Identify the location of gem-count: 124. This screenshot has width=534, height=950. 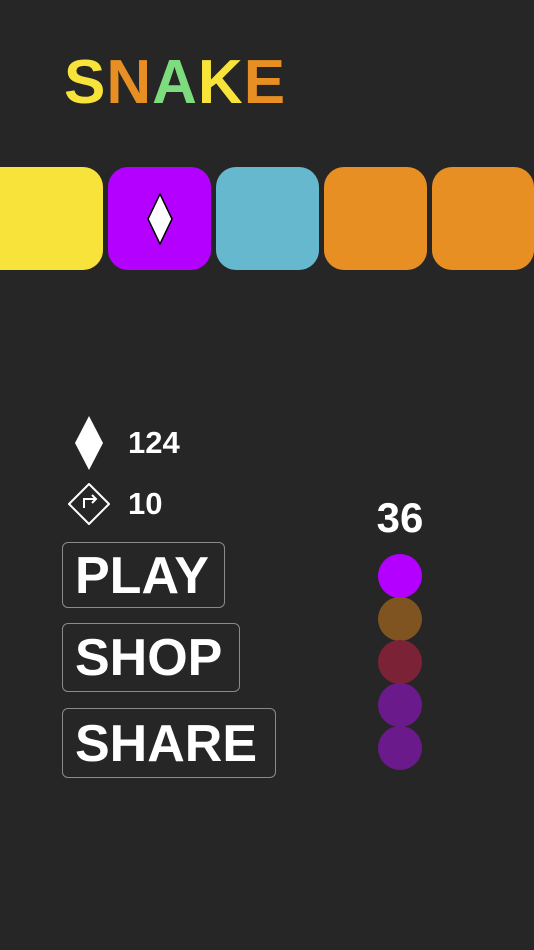
(123, 443).